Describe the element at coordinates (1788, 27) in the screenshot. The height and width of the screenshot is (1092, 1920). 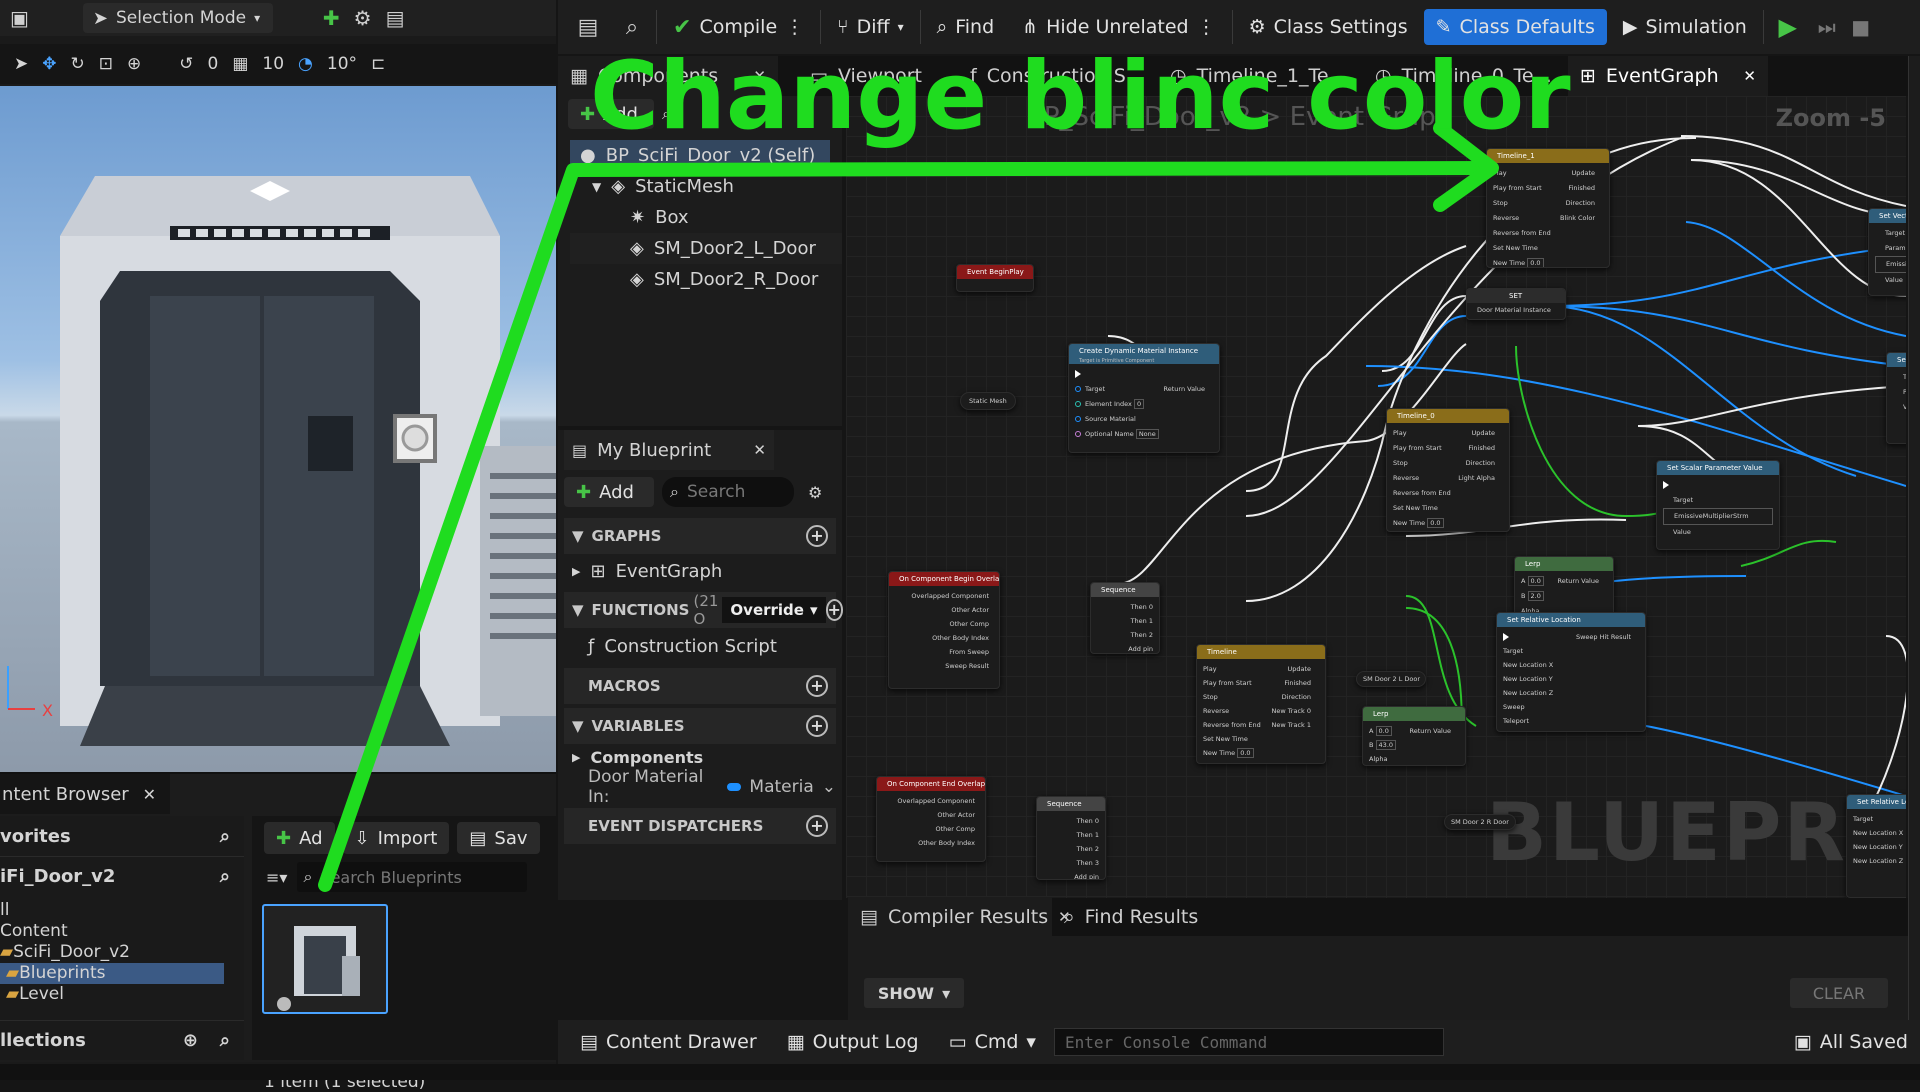
I see `play-icon: ▶` at that location.